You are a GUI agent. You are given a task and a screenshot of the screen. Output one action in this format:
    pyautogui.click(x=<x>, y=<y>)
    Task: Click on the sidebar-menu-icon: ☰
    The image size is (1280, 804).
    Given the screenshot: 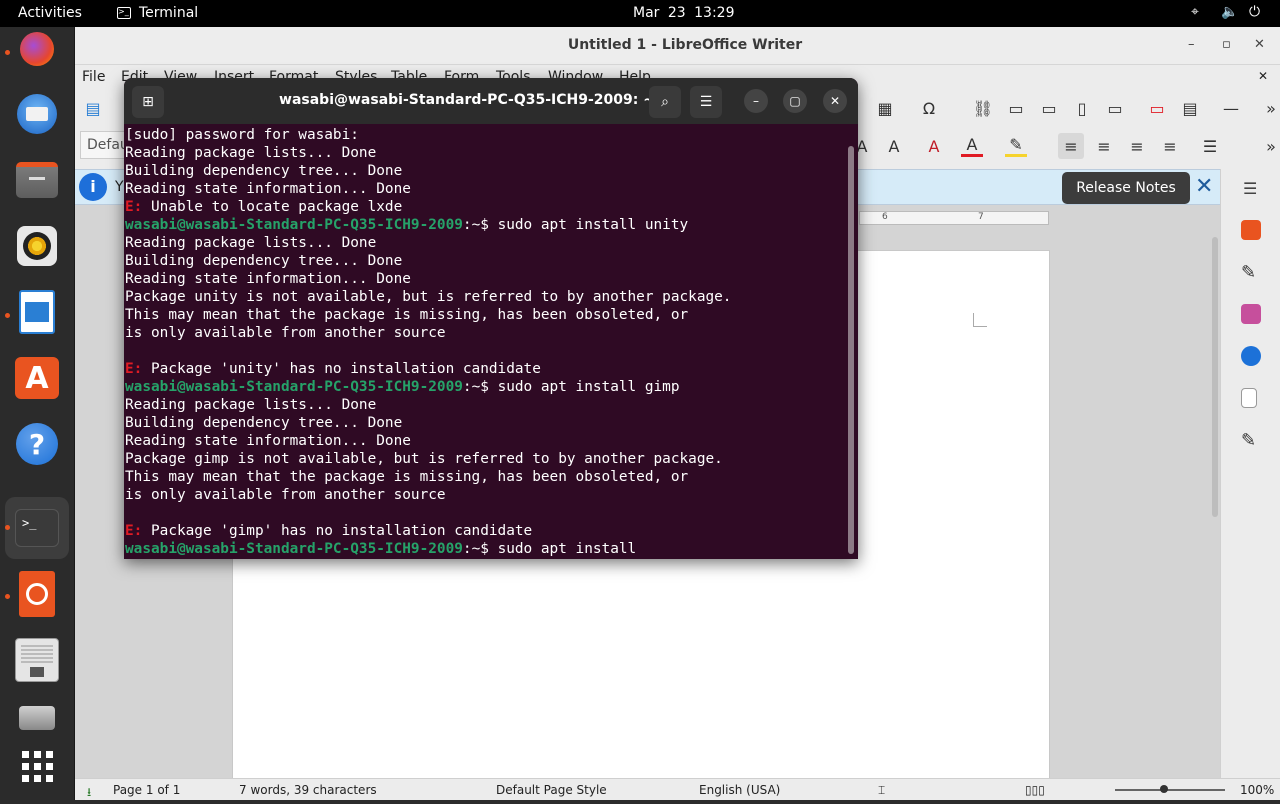 What is the action you would take?
    pyautogui.click(x=1250, y=188)
    